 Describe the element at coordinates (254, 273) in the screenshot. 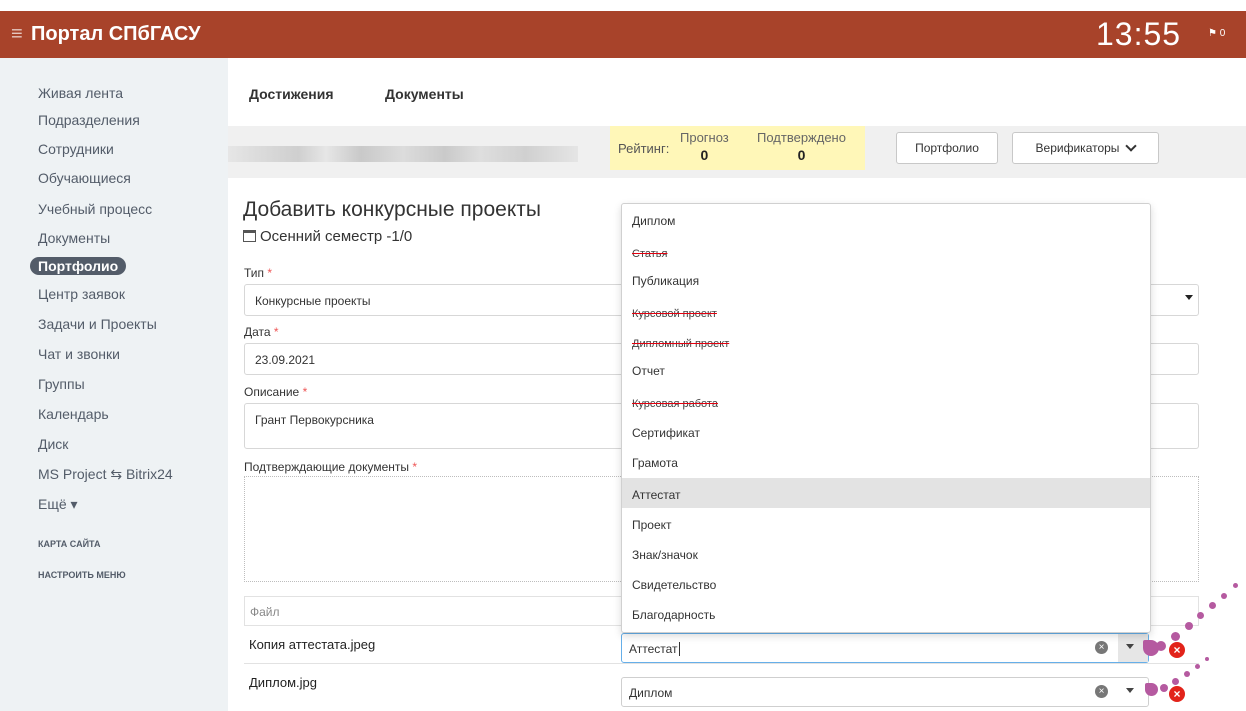

I see `type-label-text: Тип` at that location.